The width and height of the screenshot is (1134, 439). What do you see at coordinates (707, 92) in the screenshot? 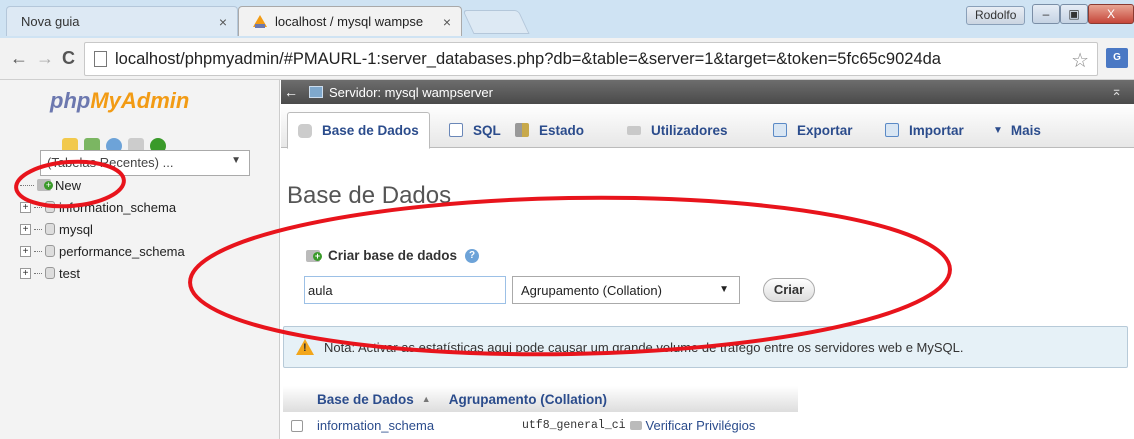
I see `server-breadcrumb-bar: ← Servidor: mysql wampserver ⌅` at bounding box center [707, 92].